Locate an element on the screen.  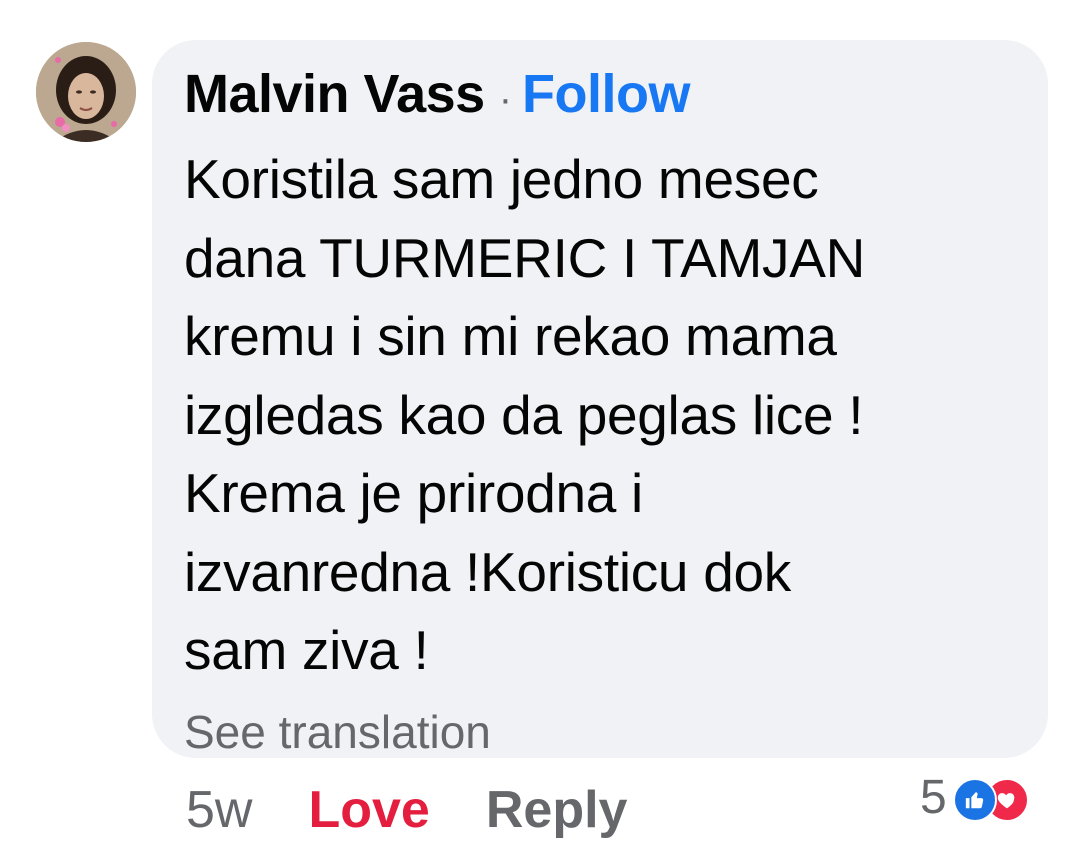
author-name: Malvin Vass is located at coordinates (334, 94).